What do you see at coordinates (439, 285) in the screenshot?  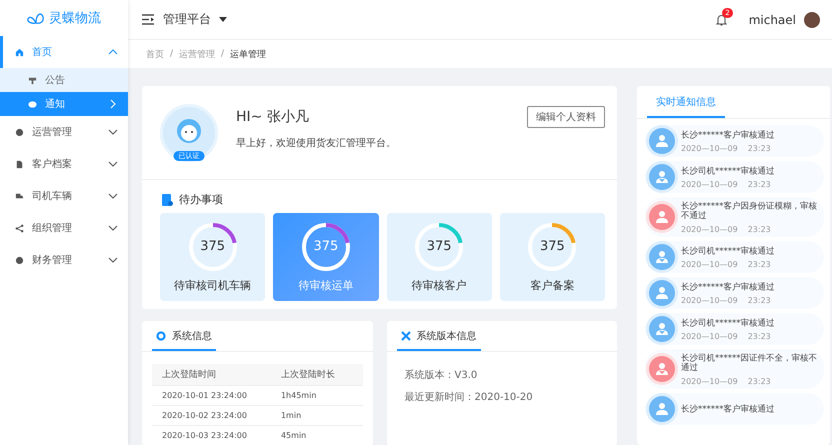 I see `todo-label: 待审核客户` at bounding box center [439, 285].